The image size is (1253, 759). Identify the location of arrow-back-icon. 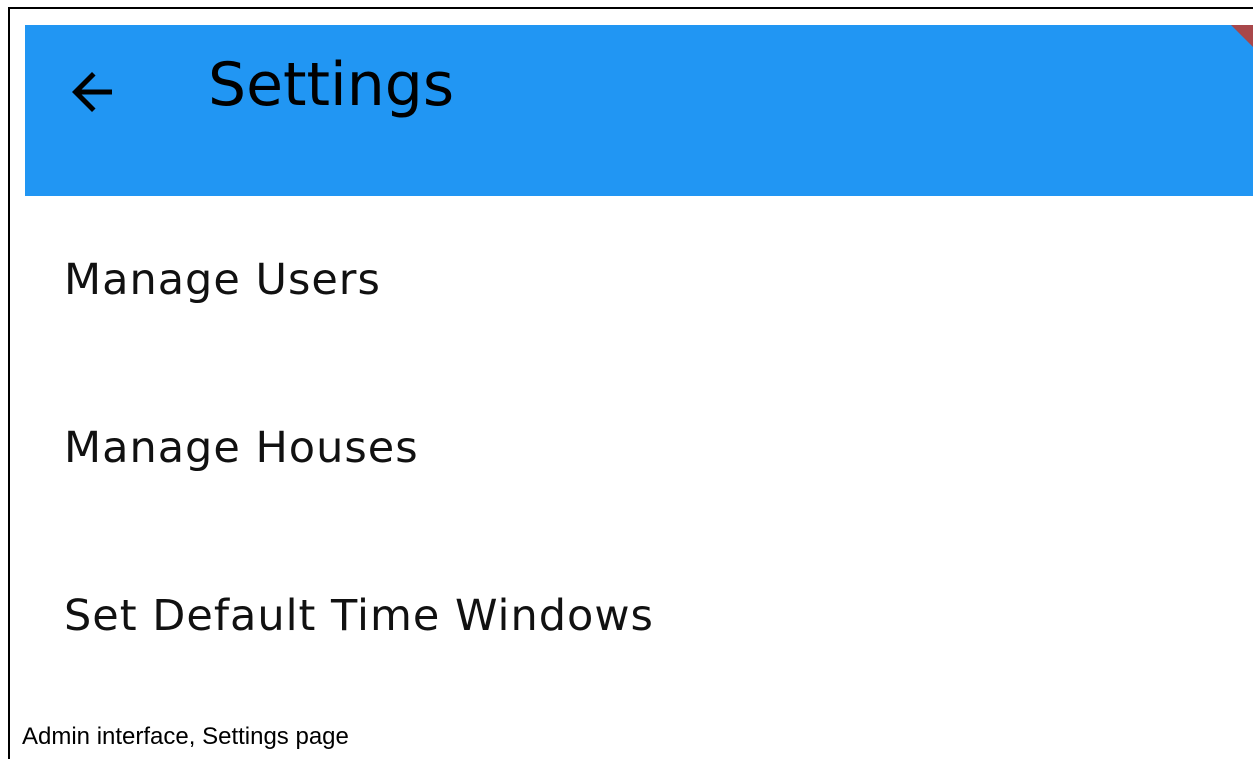
(92, 92).